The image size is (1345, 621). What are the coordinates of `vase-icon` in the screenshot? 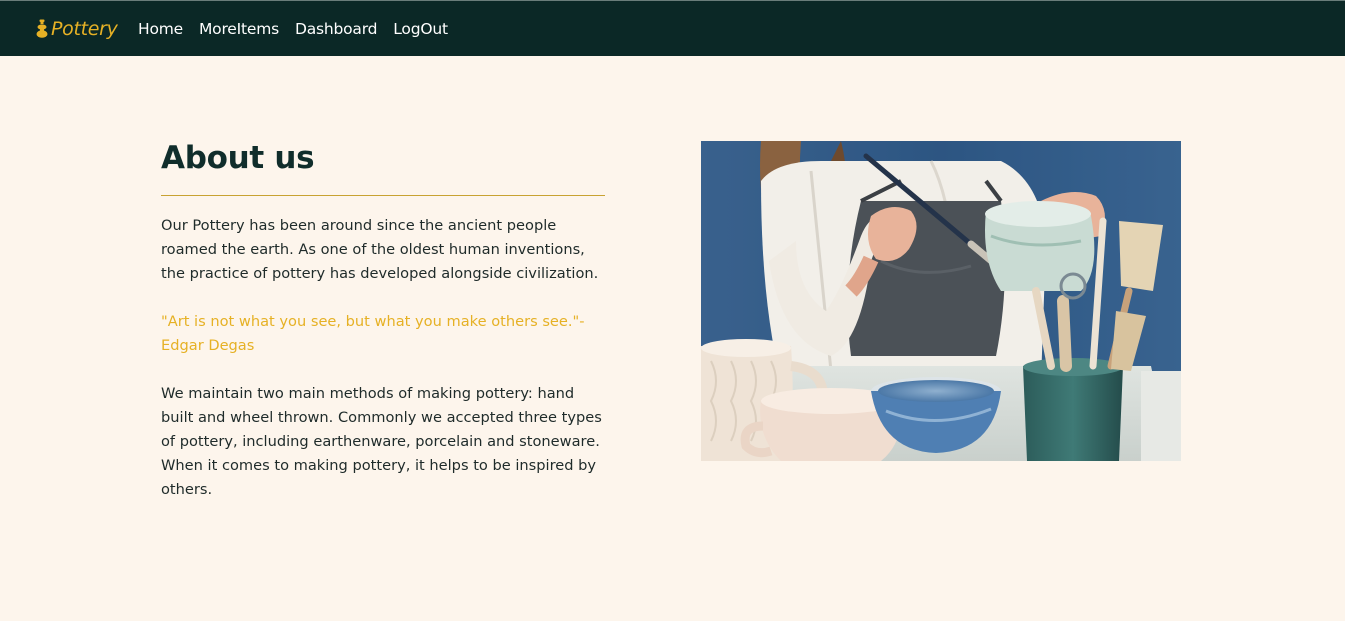 It's located at (42, 28).